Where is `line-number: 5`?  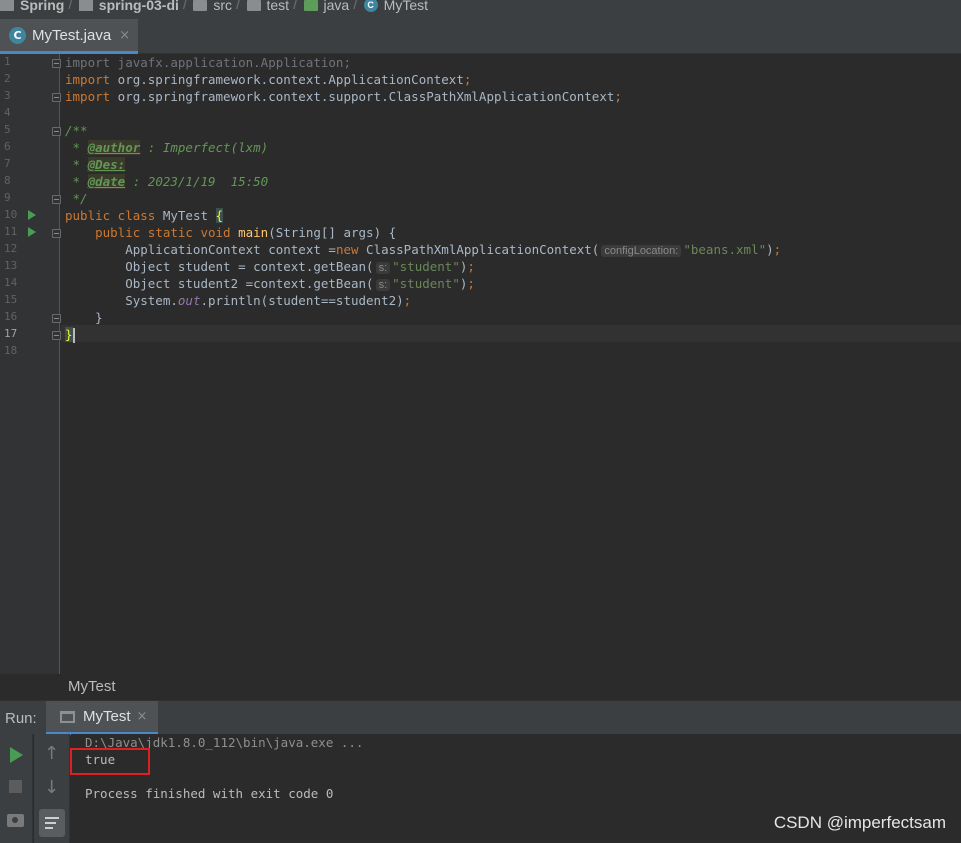 line-number: 5 is located at coordinates (7, 129).